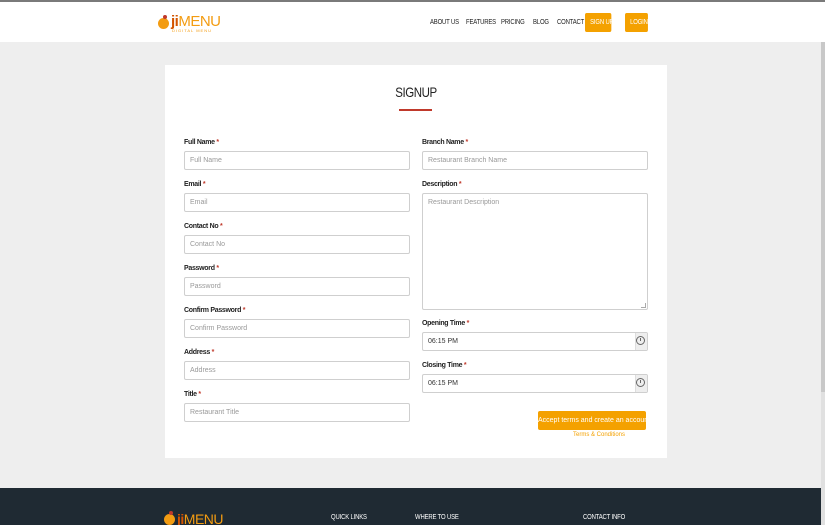 Image resolution: width=825 pixels, height=525 pixels. I want to click on login-button: LOGIN, so click(636, 22).